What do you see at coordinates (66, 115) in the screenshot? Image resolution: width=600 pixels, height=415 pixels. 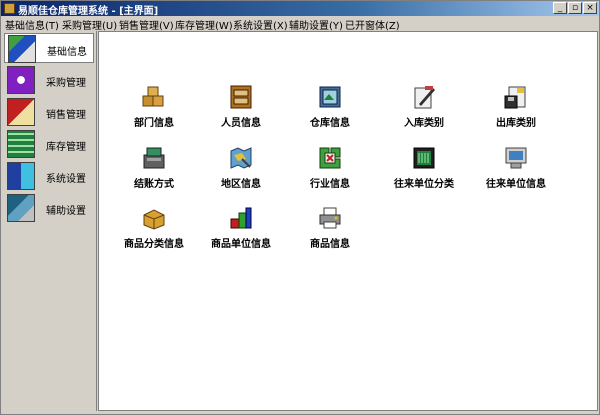 I see `sidebar-label: 销售管理` at bounding box center [66, 115].